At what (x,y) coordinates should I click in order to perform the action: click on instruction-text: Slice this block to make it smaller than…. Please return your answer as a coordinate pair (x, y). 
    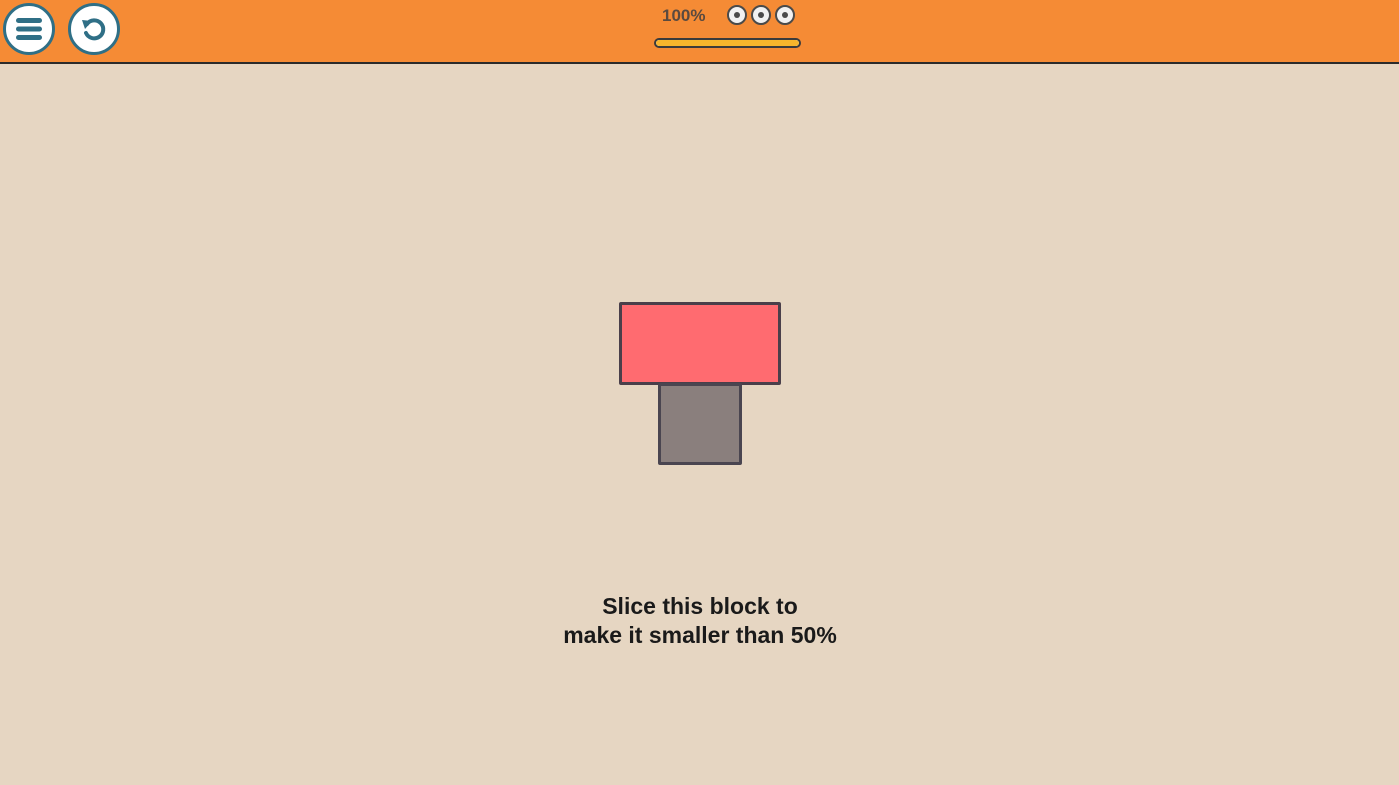
    Looking at the image, I should click on (700, 621).